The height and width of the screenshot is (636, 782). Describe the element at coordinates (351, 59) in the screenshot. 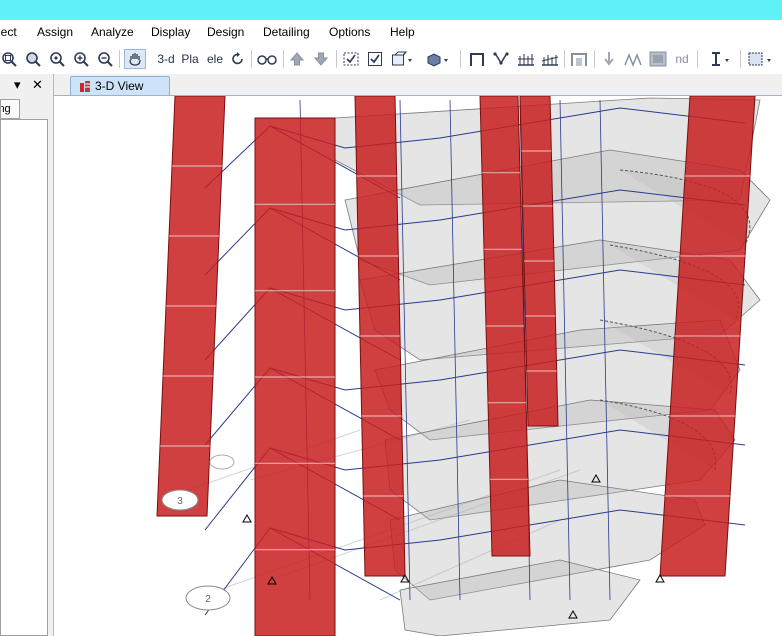

I see `select-all-icon` at that location.